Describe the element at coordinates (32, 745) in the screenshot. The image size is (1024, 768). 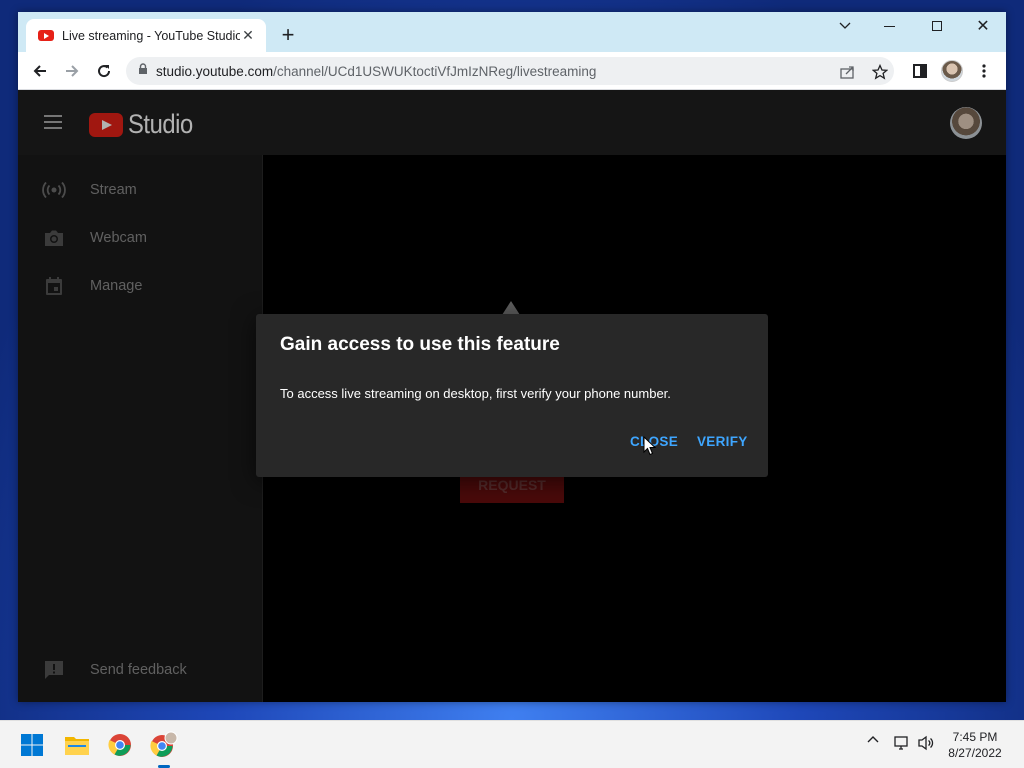
I see `start-windows-icon` at that location.